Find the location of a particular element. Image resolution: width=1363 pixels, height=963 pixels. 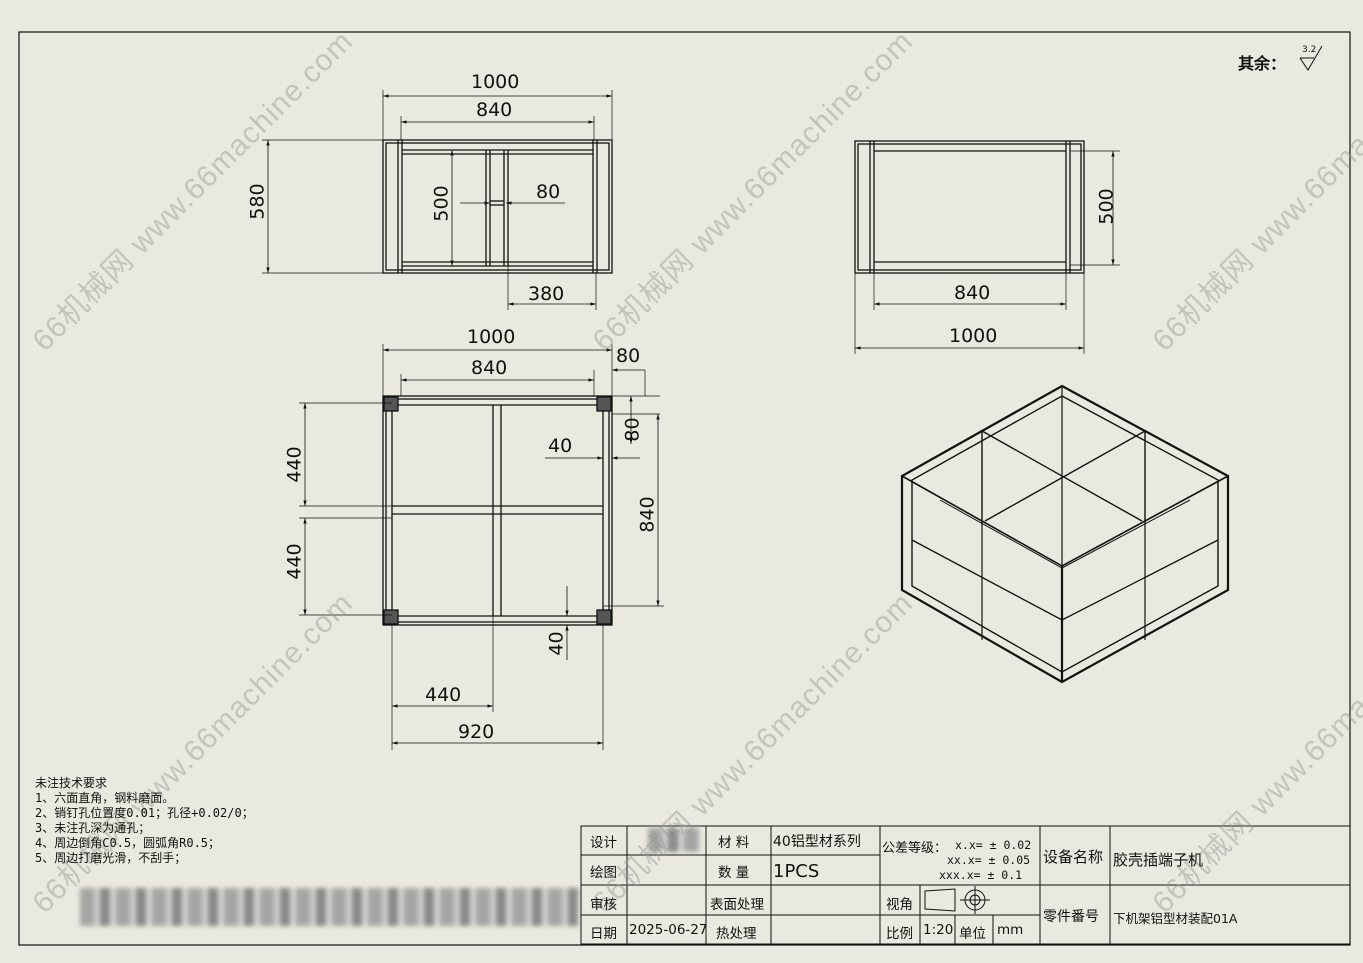

unit-label: 单位 is located at coordinates (972, 934).